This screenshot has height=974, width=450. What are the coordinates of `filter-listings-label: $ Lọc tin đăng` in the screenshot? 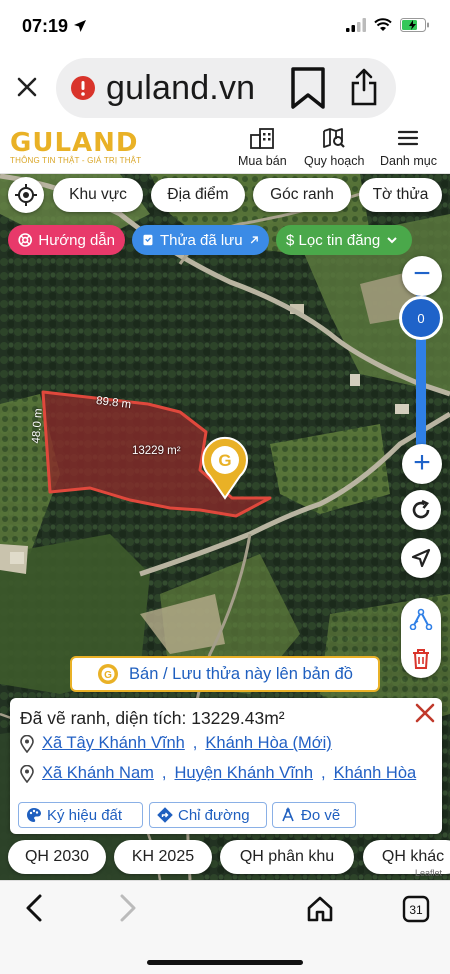 It's located at (333, 240).